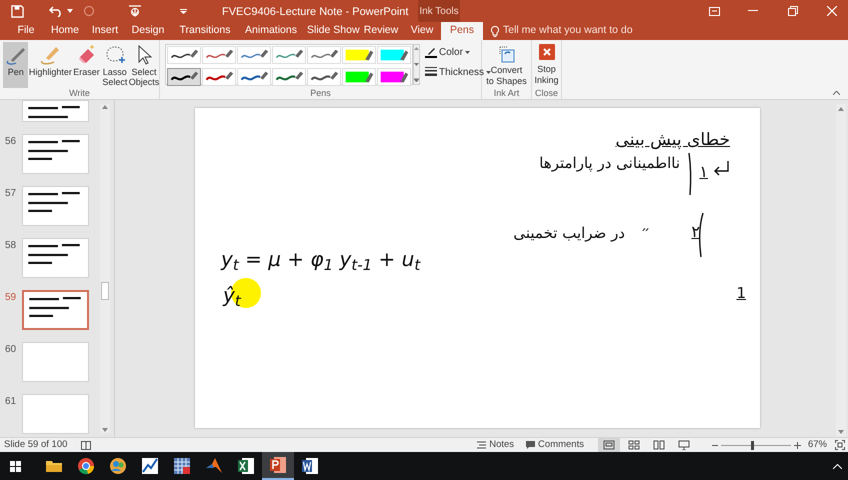 This screenshot has width=848, height=480. I want to click on close-icon, so click(832, 11).